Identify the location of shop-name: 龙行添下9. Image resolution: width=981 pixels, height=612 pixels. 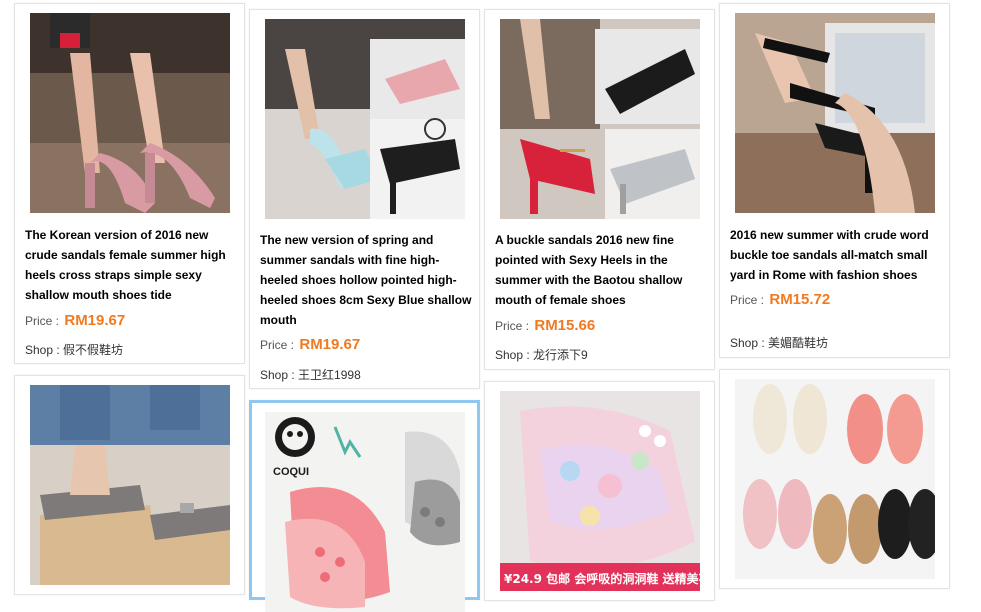
(560, 355).